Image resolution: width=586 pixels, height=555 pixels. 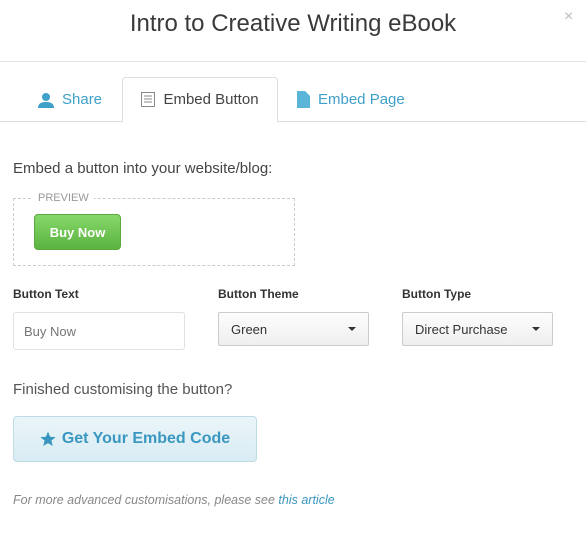 I want to click on dialog-title: Intro to Creative Writing eBook, so click(x=293, y=23).